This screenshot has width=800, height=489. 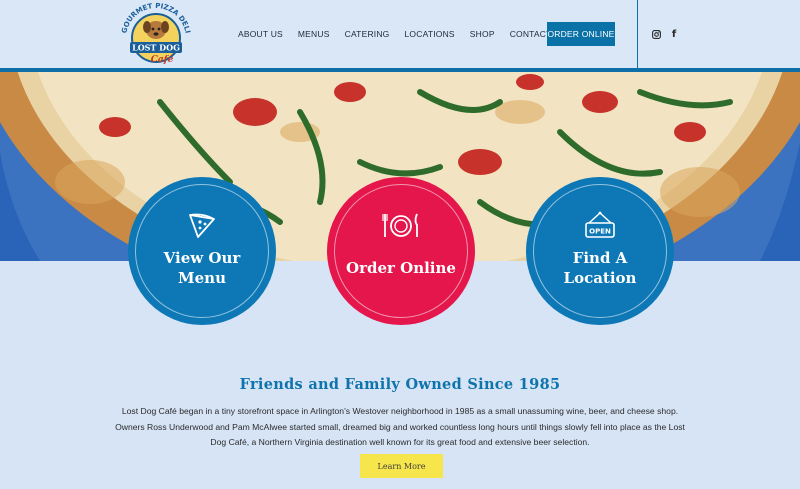 What do you see at coordinates (400, 384) in the screenshot?
I see `about-title: Friends and Family Owned Since 1985` at bounding box center [400, 384].